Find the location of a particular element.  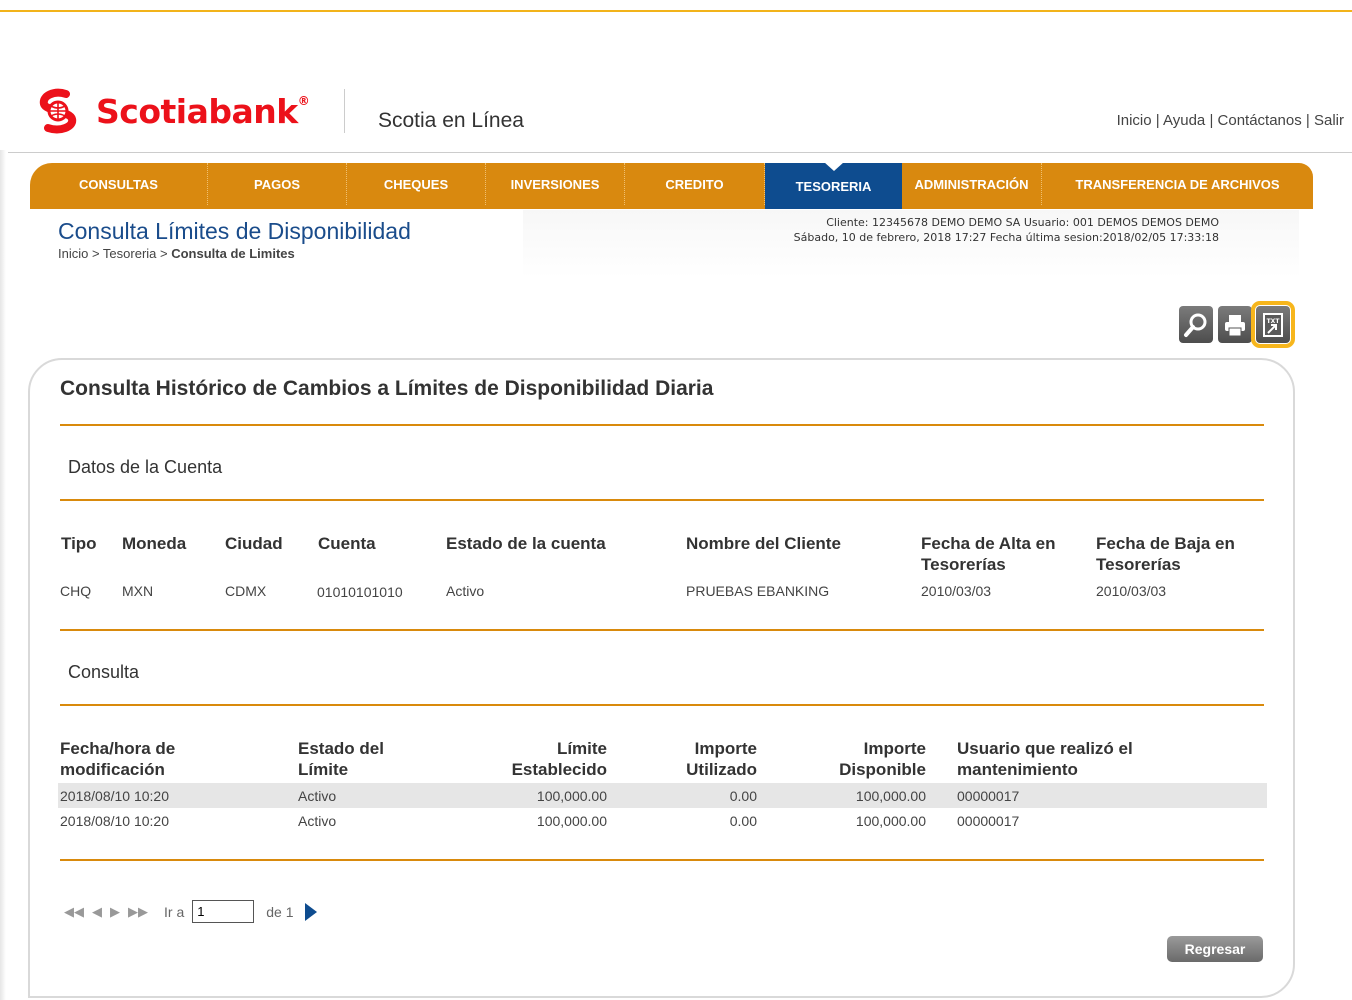

txt-export-icon: TXT is located at coordinates (1273, 324).